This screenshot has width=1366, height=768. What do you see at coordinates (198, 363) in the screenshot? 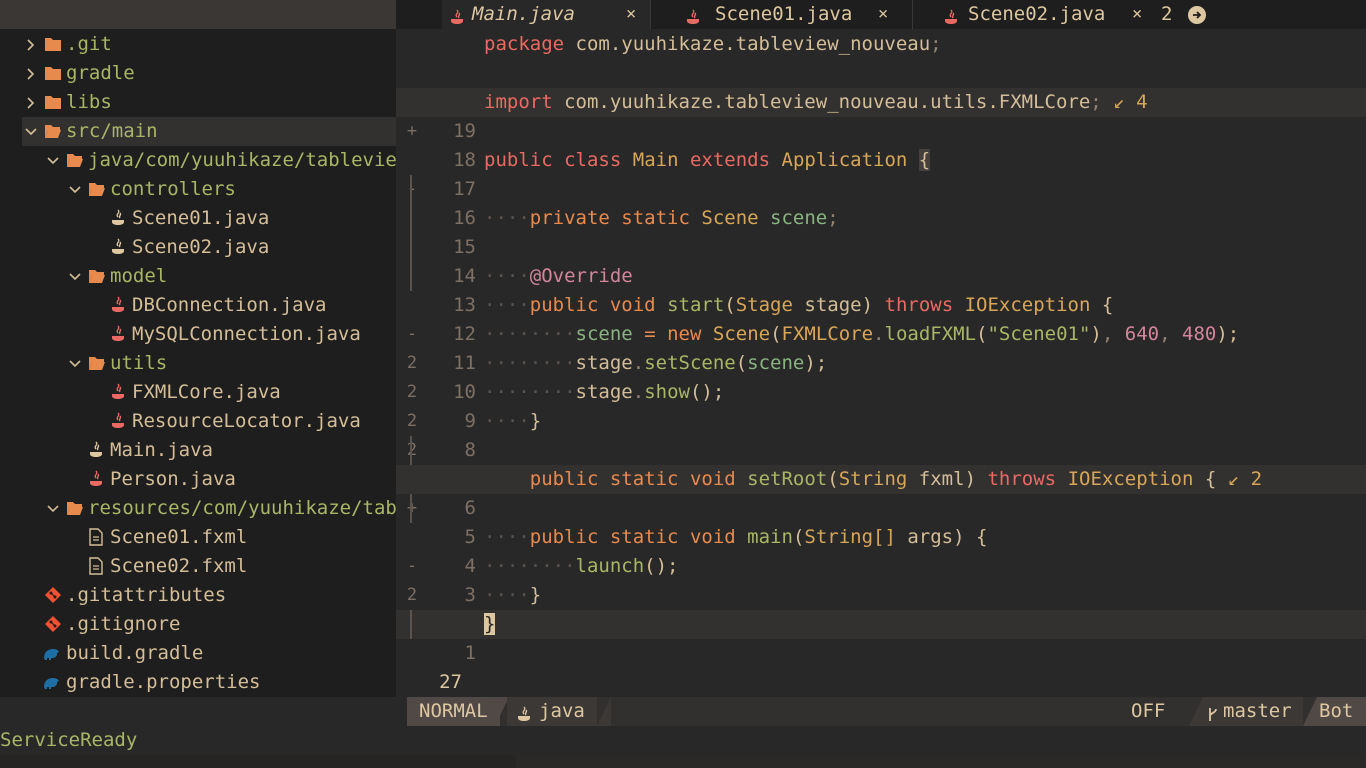
I see `tree-item-utils: utils` at bounding box center [198, 363].